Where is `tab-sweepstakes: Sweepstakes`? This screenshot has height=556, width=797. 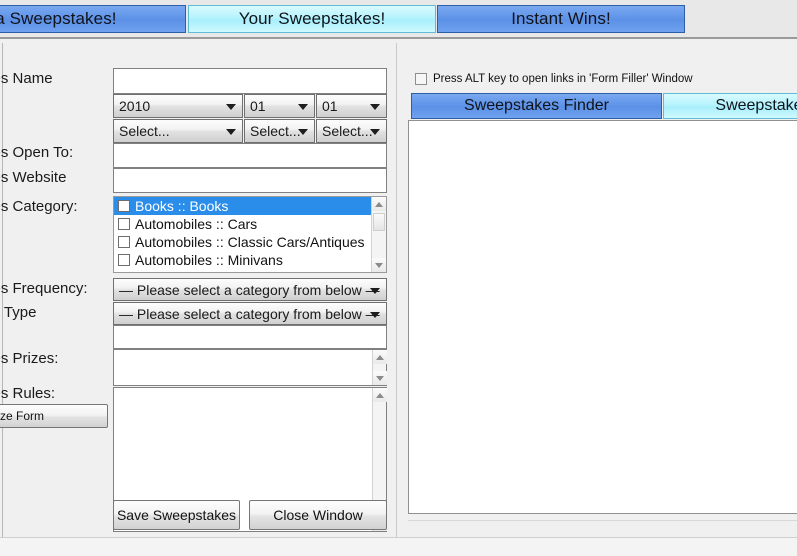 tab-sweepstakes: Sweepstakes is located at coordinates (730, 106).